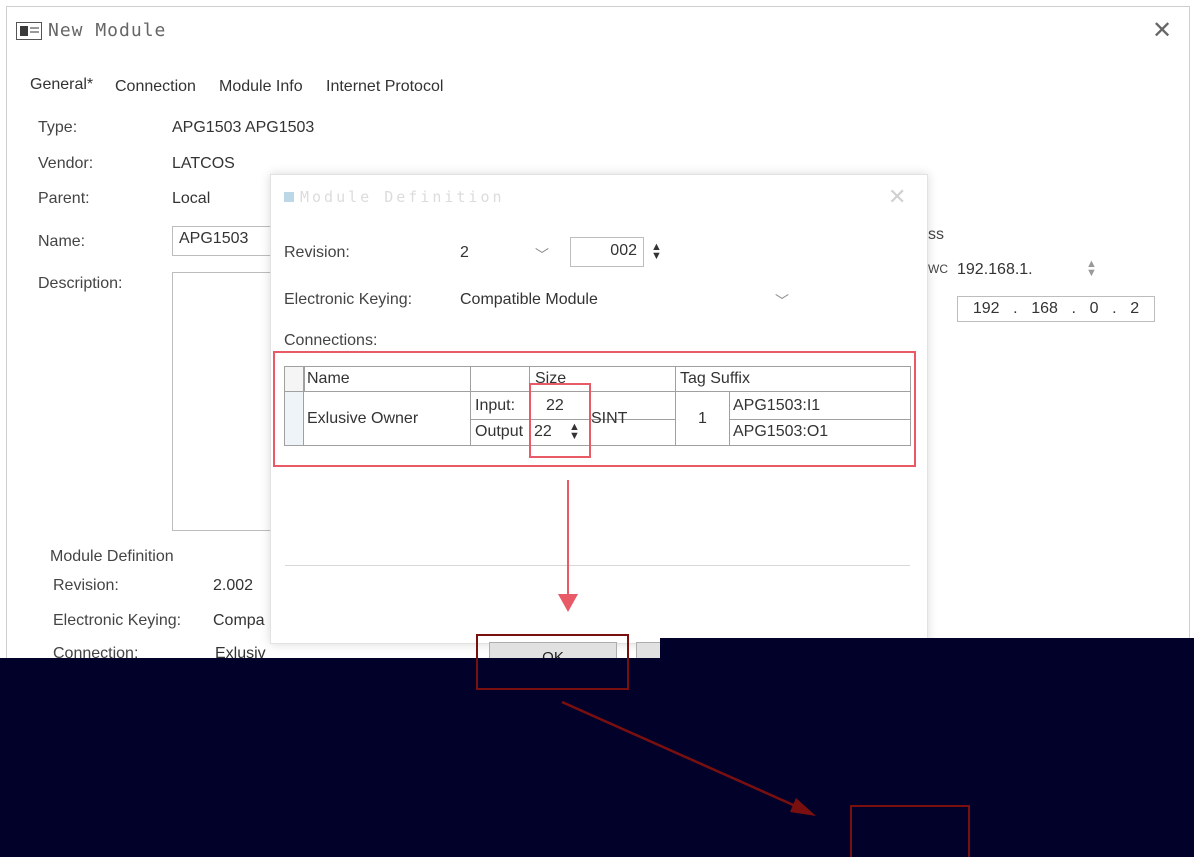 This screenshot has height=857, width=1194. I want to click on annotation-arrow, so click(688, 758).